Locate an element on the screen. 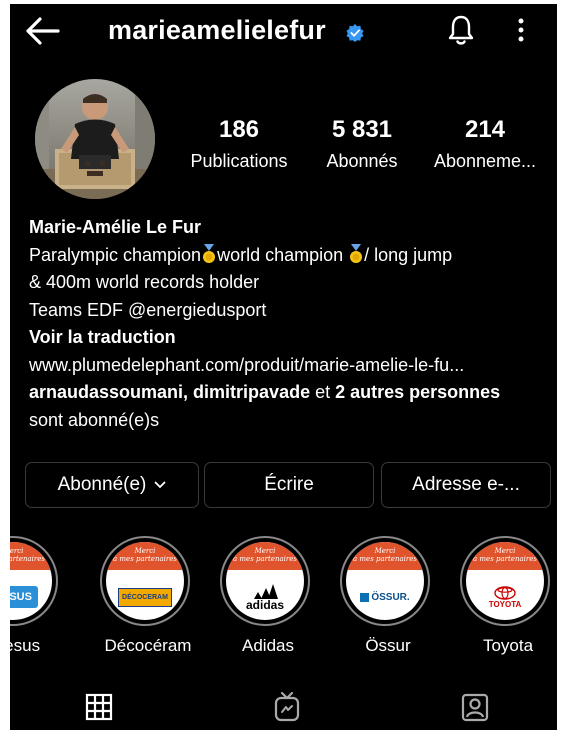 This screenshot has width=563, height=734. grid-icon is located at coordinates (99, 707).